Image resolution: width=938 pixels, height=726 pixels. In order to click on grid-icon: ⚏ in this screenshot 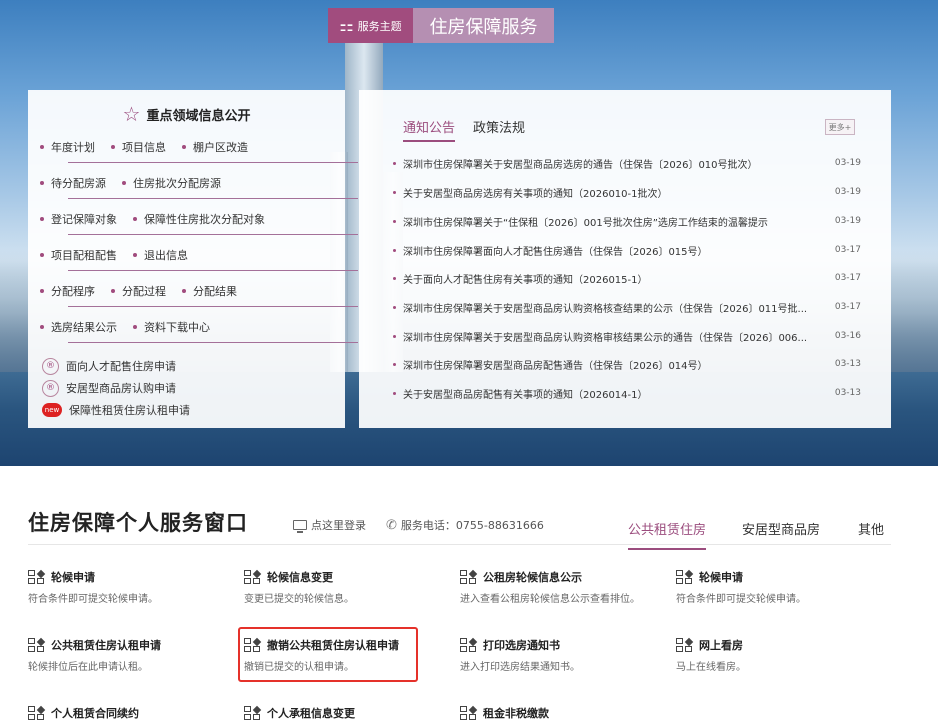, I will do `click(346, 25)`.